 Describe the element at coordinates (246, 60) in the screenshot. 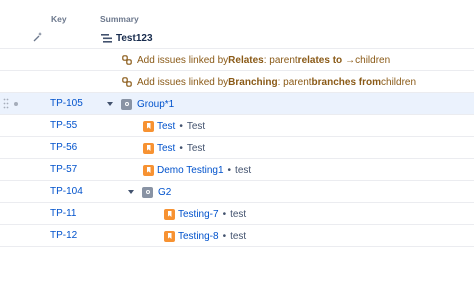

I see `link-type-name: Relates` at that location.